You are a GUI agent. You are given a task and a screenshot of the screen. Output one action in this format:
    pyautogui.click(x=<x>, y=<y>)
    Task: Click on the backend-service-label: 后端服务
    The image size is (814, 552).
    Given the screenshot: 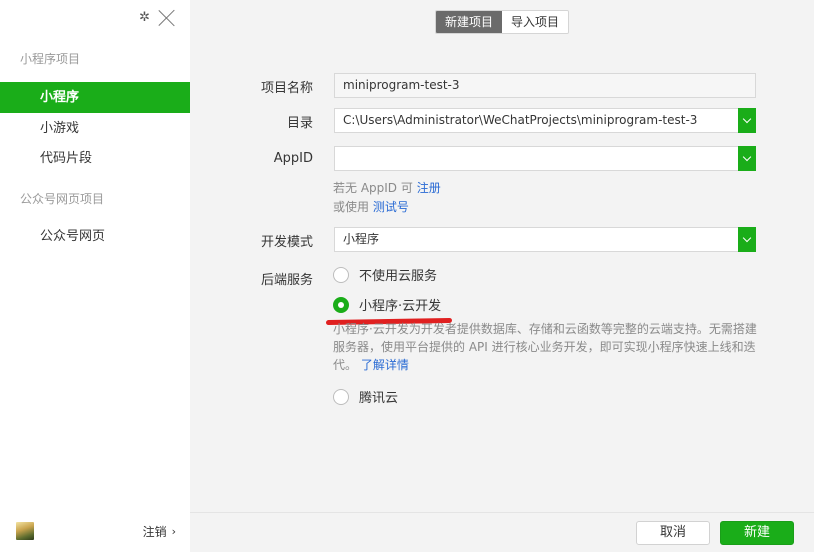 What is the action you would take?
    pyautogui.click(x=286, y=280)
    